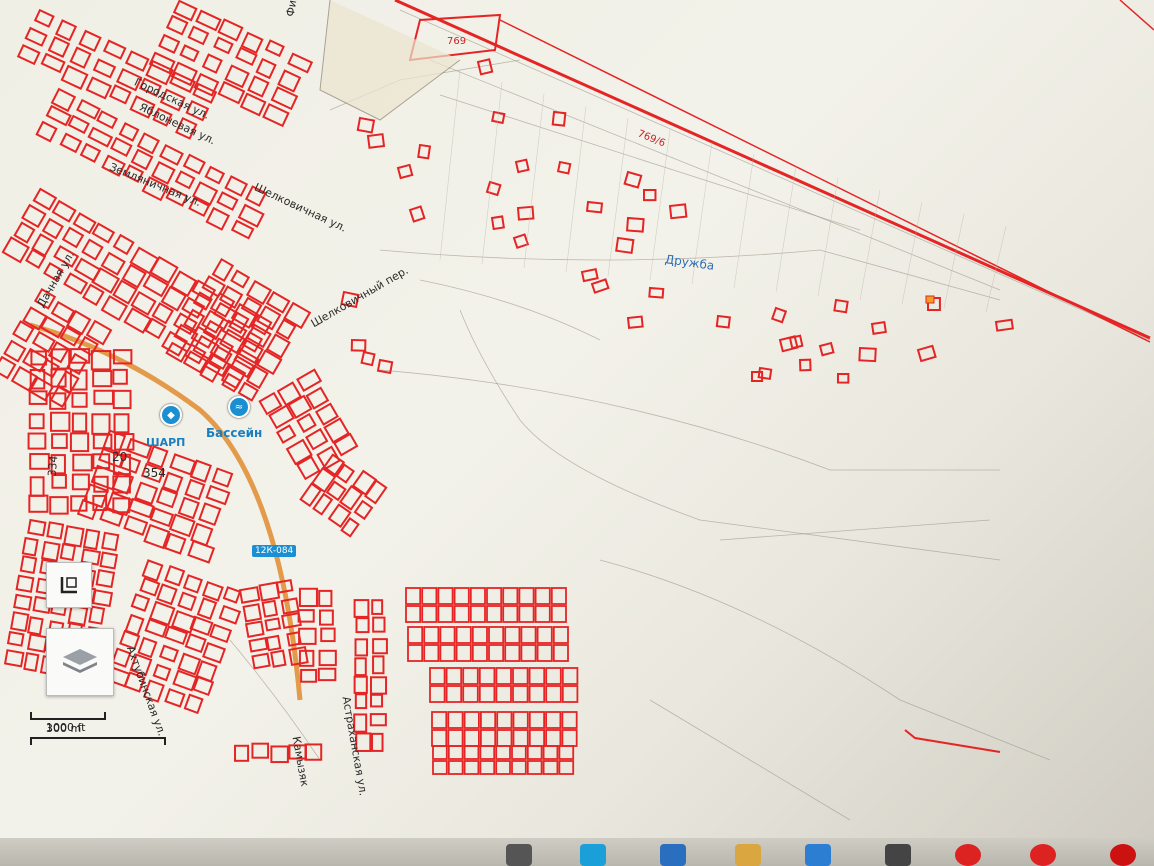 This screenshot has width=1154, height=866. Describe the element at coordinates (1123, 855) in the screenshot. I see `taskbar-opera2-icon` at that location.